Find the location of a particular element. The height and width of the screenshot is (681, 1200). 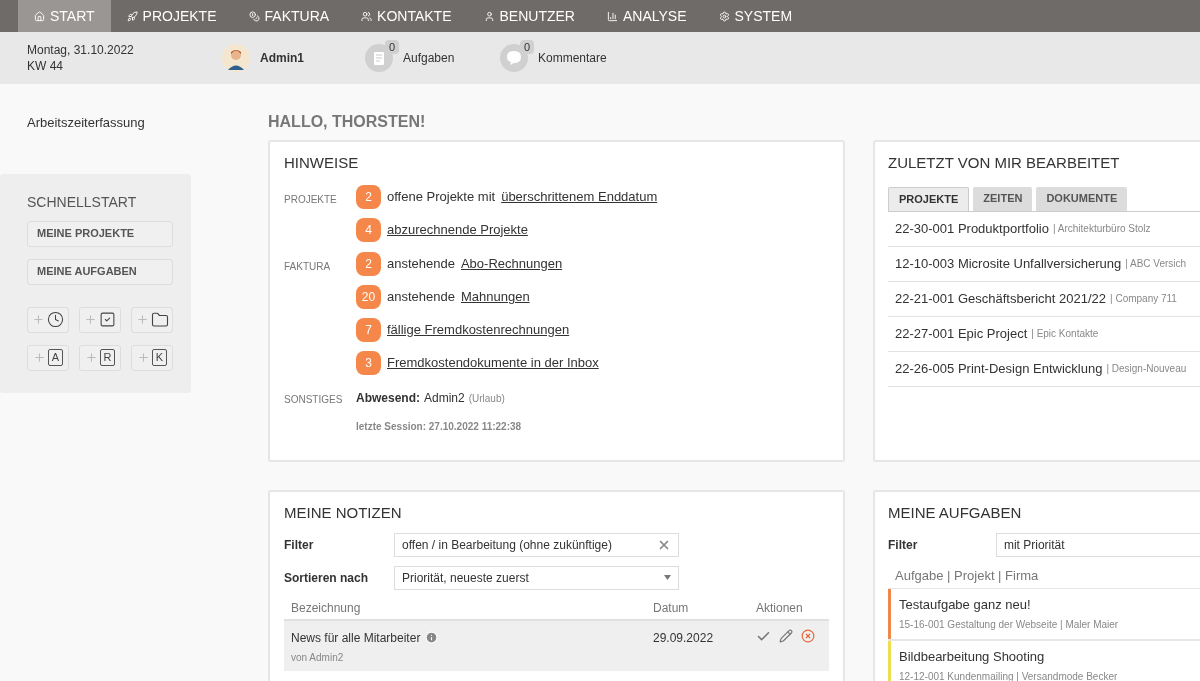

filter-field: mit Priorität is located at coordinates (1097, 544).